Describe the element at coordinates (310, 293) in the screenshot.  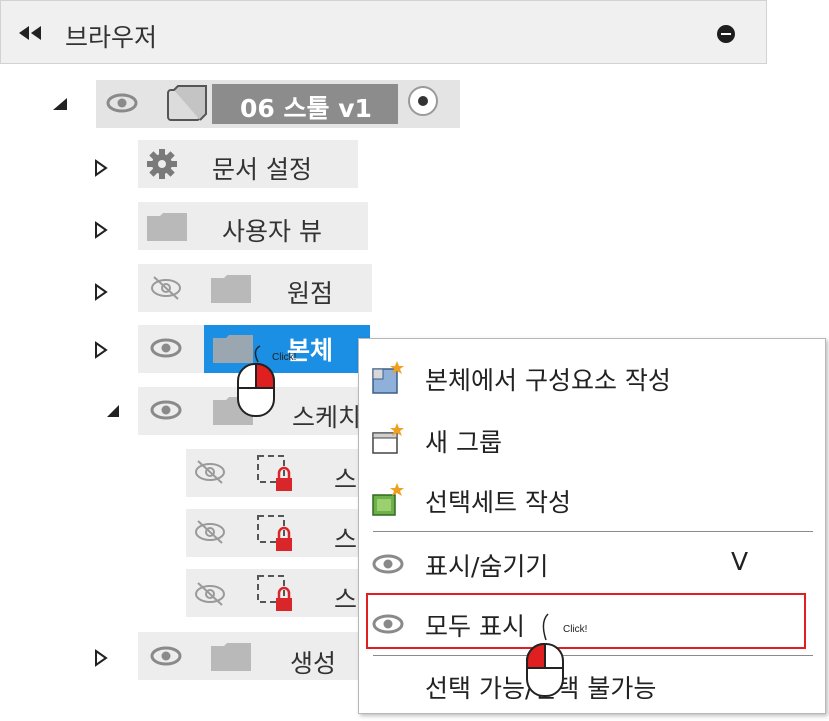
I see `origin-label: 원점` at that location.